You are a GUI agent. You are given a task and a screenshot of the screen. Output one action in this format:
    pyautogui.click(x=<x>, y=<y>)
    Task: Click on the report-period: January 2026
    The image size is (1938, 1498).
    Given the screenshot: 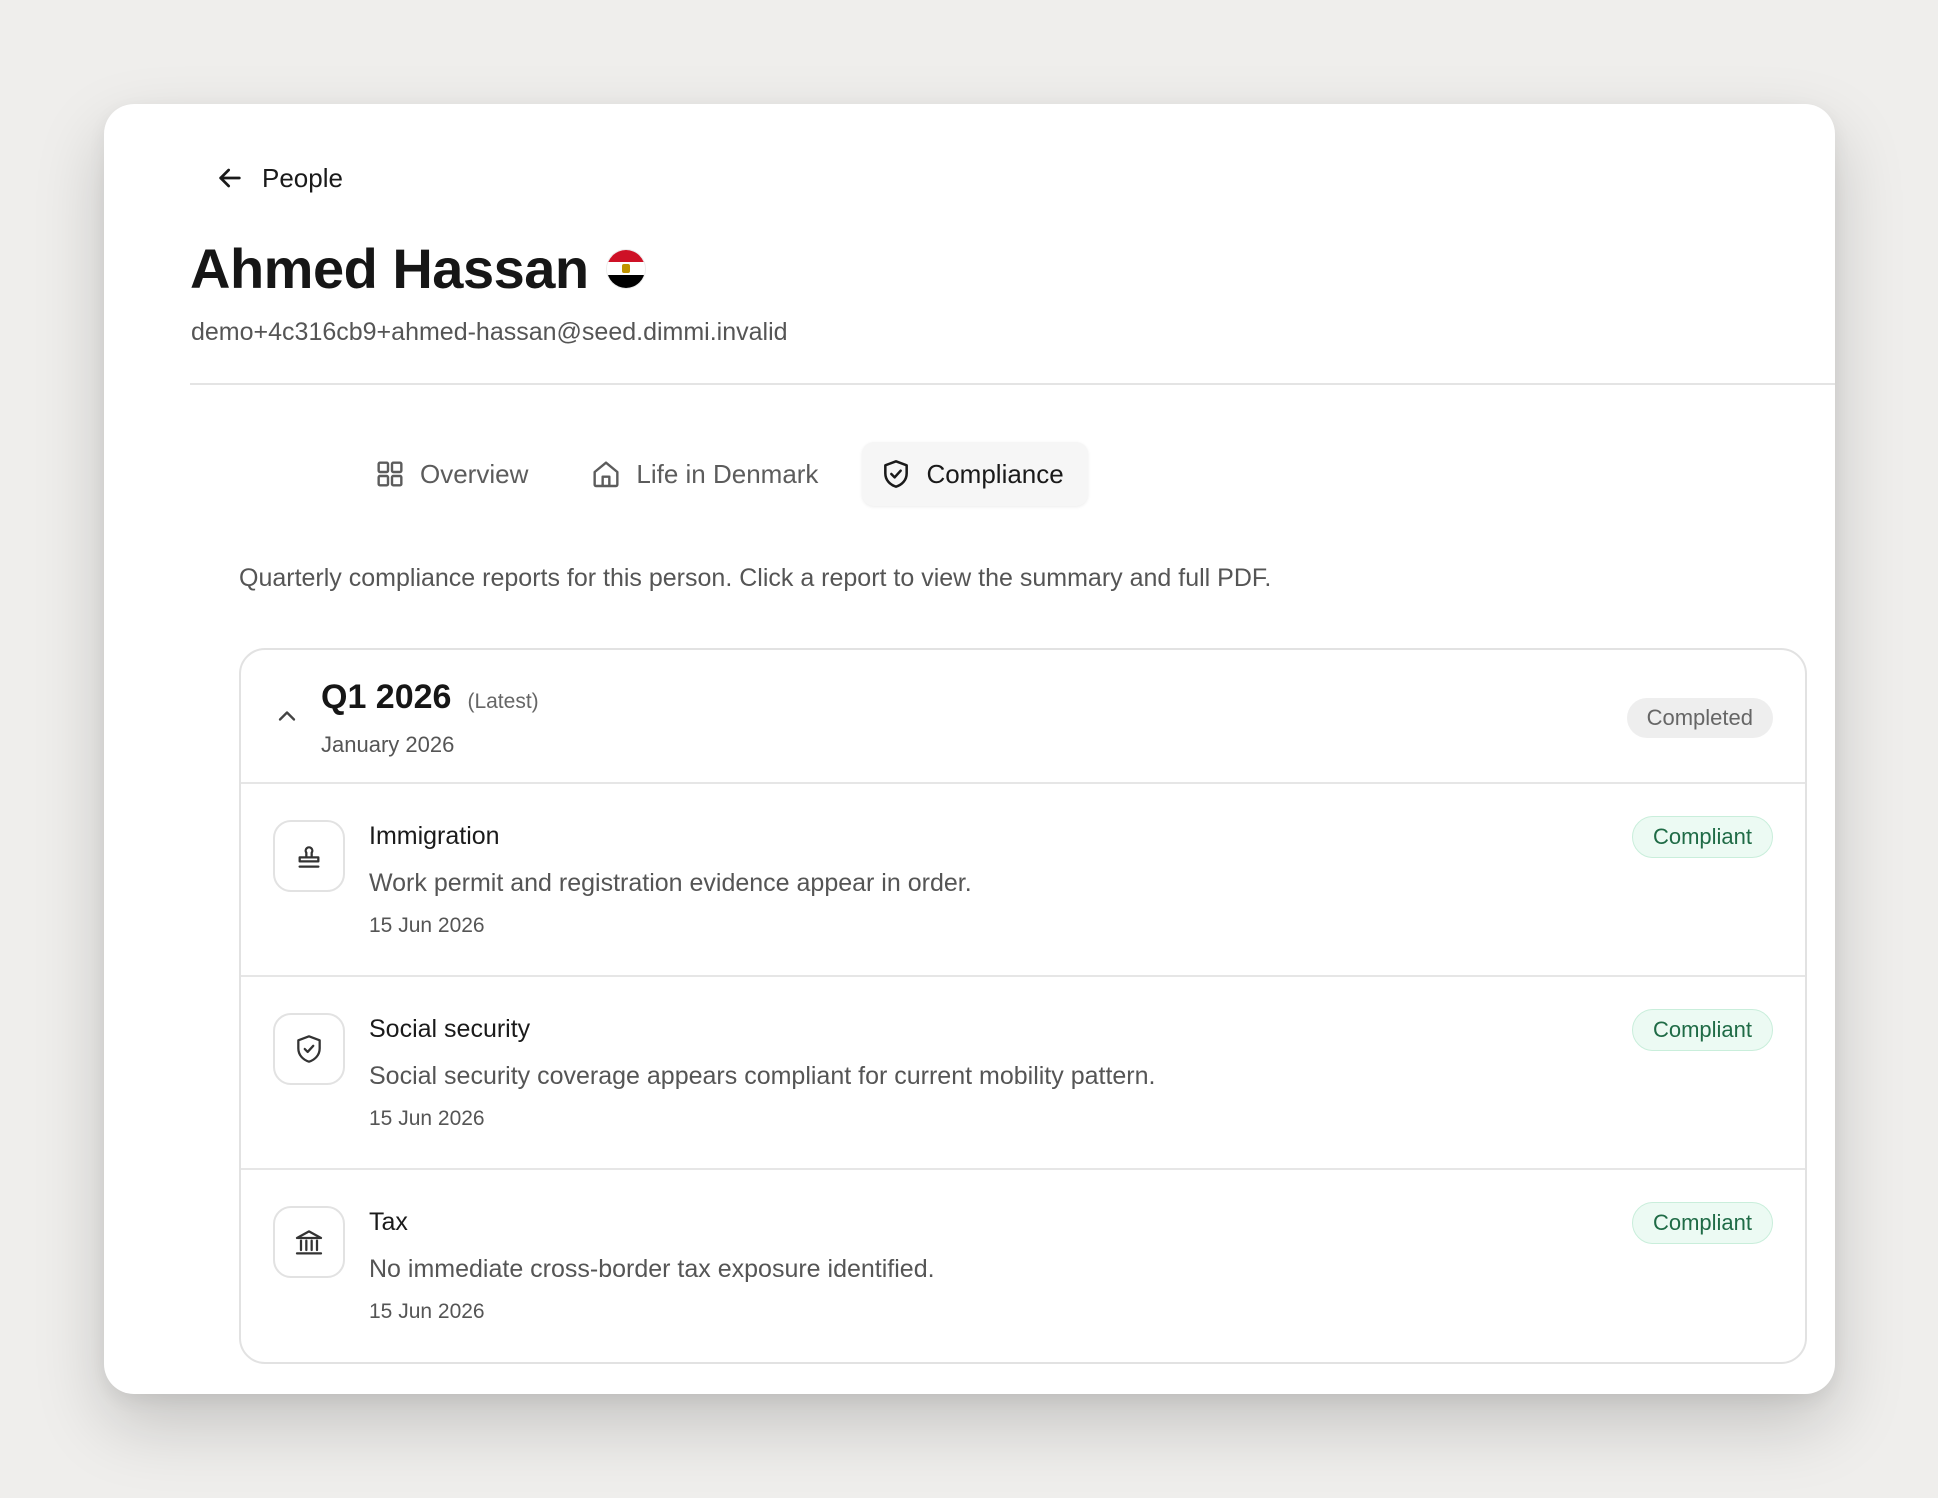 What is the action you would take?
    pyautogui.click(x=388, y=744)
    